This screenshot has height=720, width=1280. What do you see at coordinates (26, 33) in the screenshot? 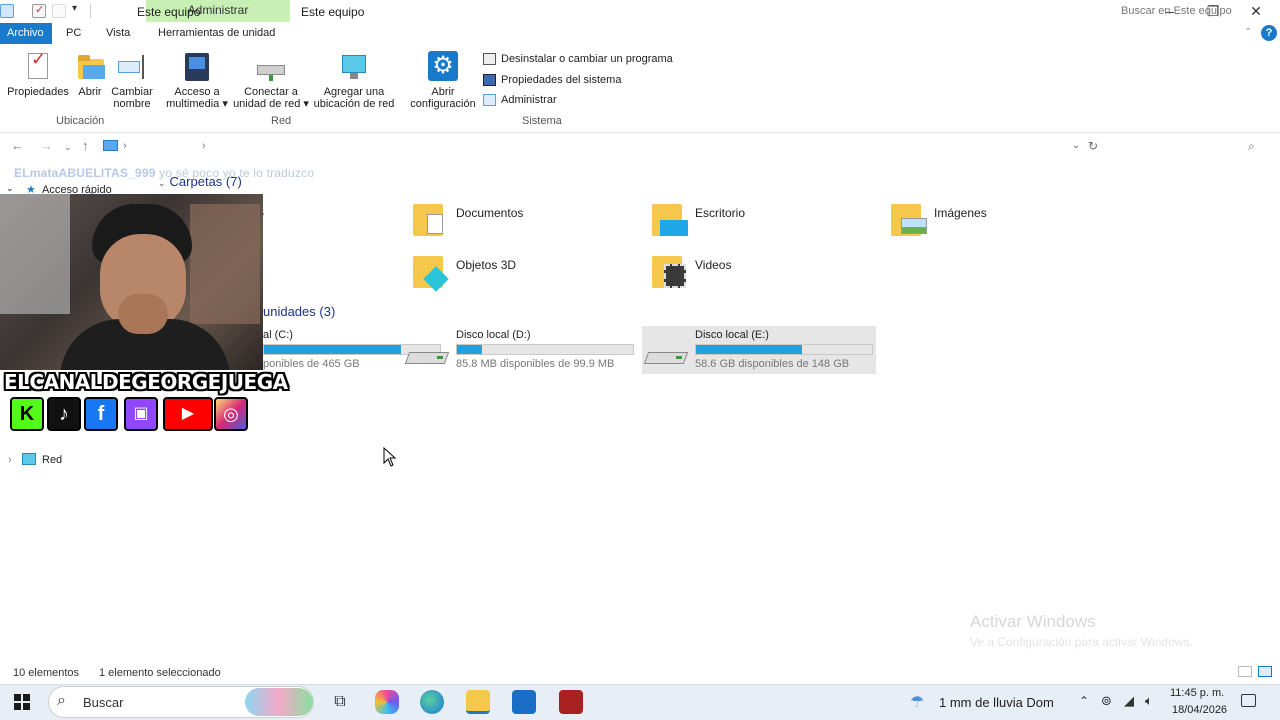
I see `tab-file: Archivo` at bounding box center [26, 33].